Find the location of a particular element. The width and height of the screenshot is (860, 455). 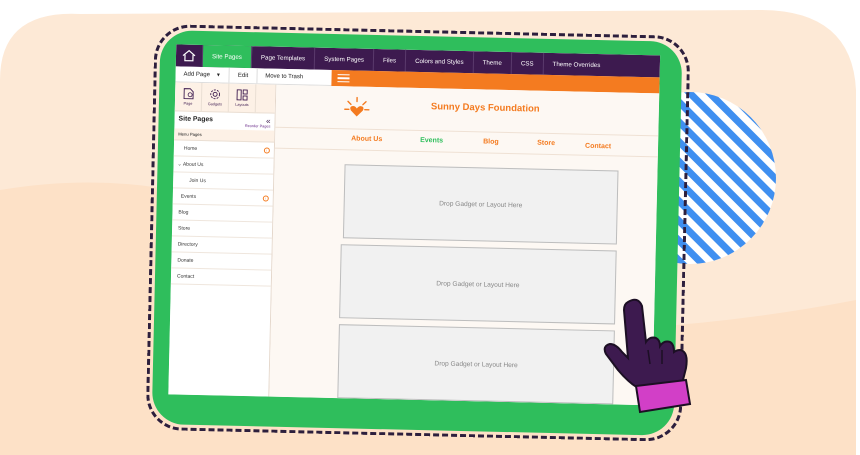

chevron-down-icon: ▼ is located at coordinates (218, 74).